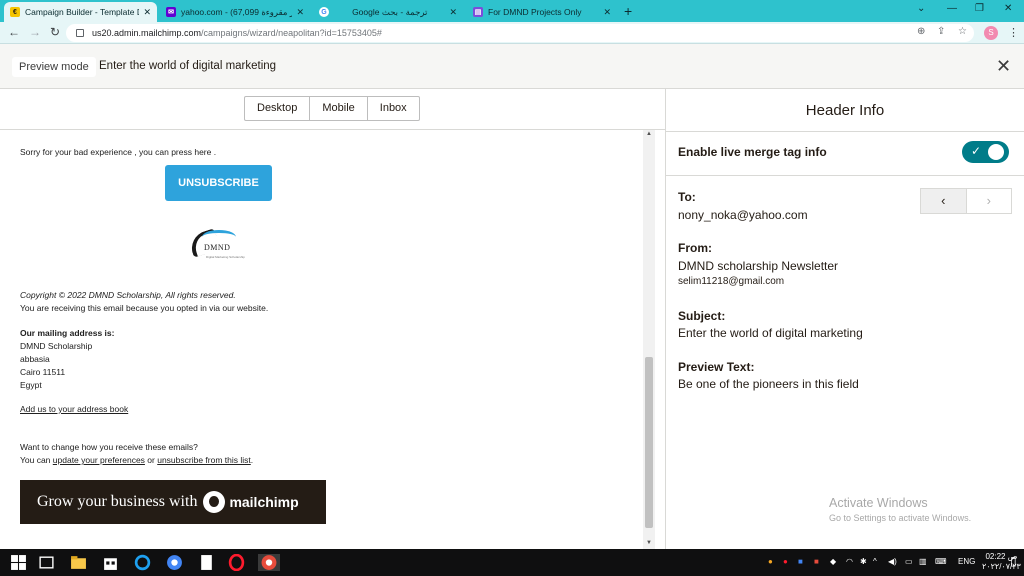 This screenshot has height=576, width=1024. Describe the element at coordinates (752, 152) in the screenshot. I see `merge-tag-label: Enable live merge tag info` at that location.